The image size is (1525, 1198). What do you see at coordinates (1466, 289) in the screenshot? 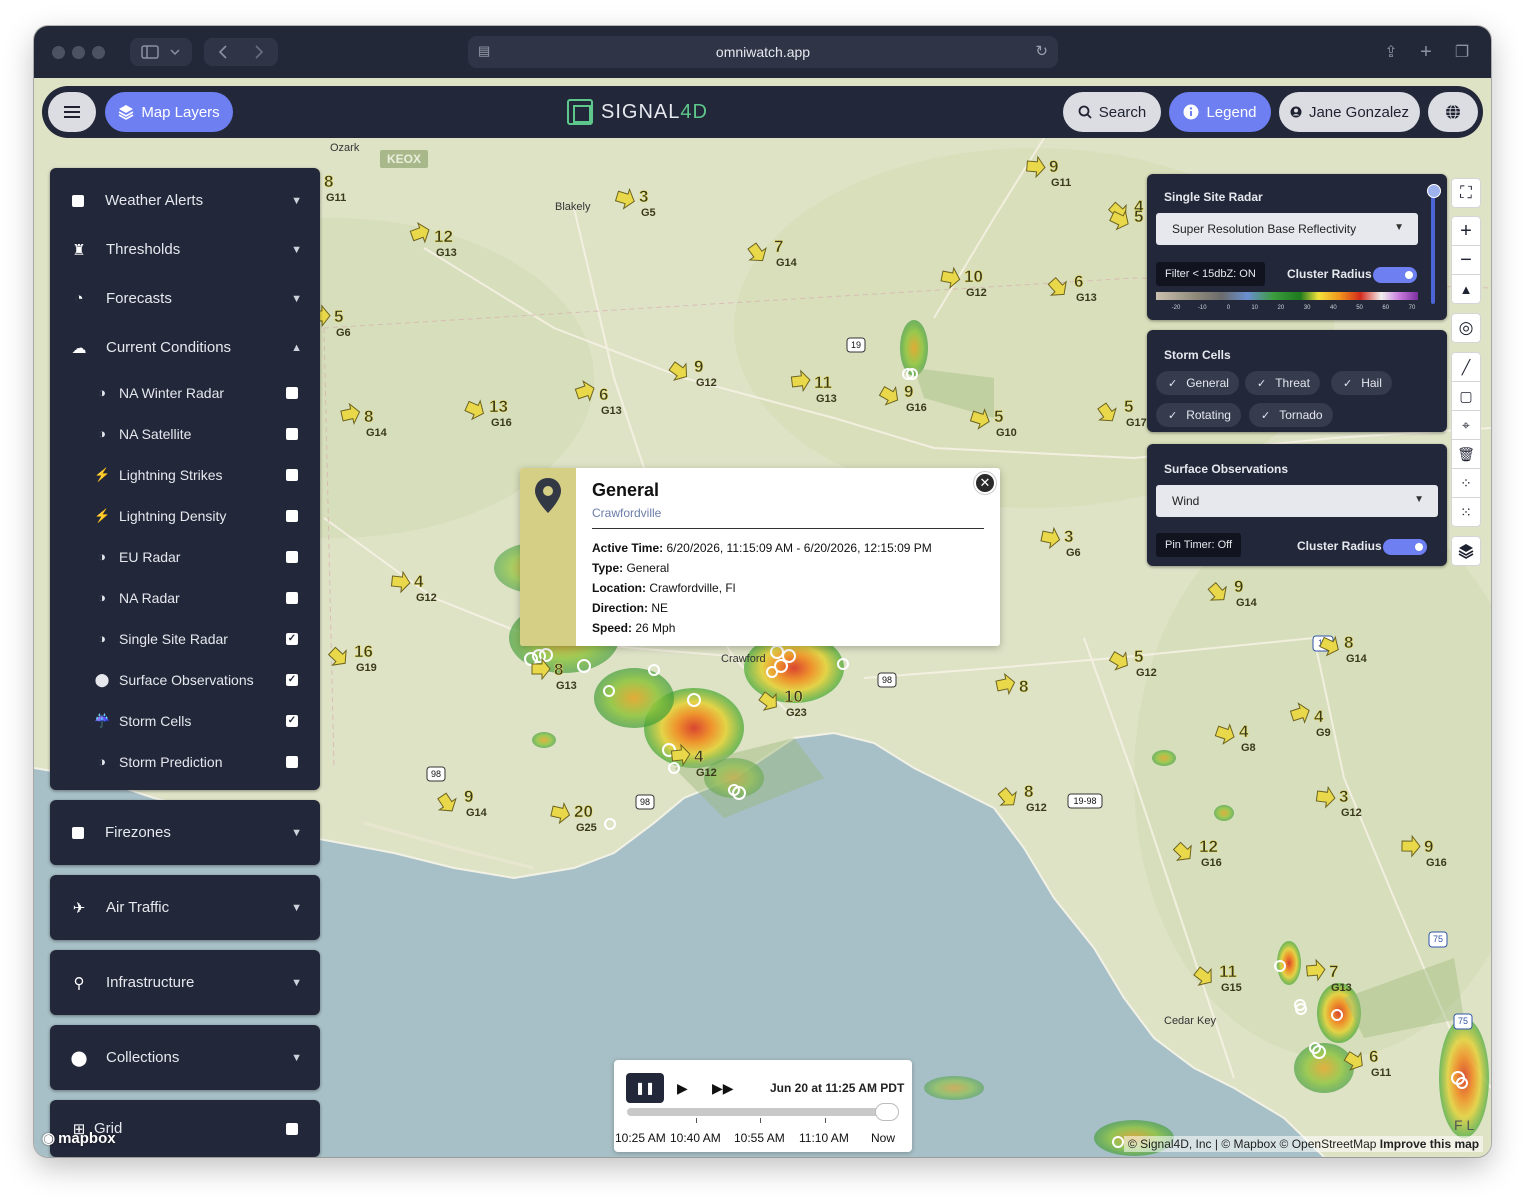
I see `compass-button: ▲` at bounding box center [1466, 289].